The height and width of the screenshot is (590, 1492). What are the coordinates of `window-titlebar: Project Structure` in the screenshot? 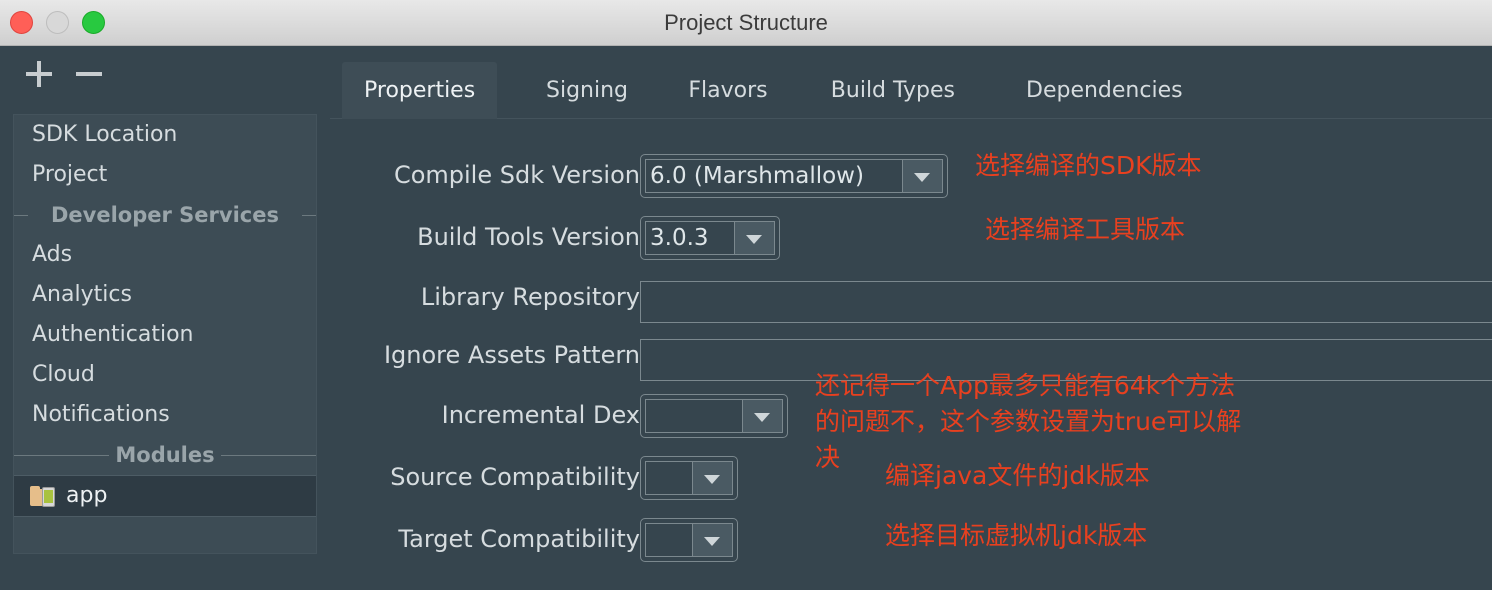 It's located at (746, 23).